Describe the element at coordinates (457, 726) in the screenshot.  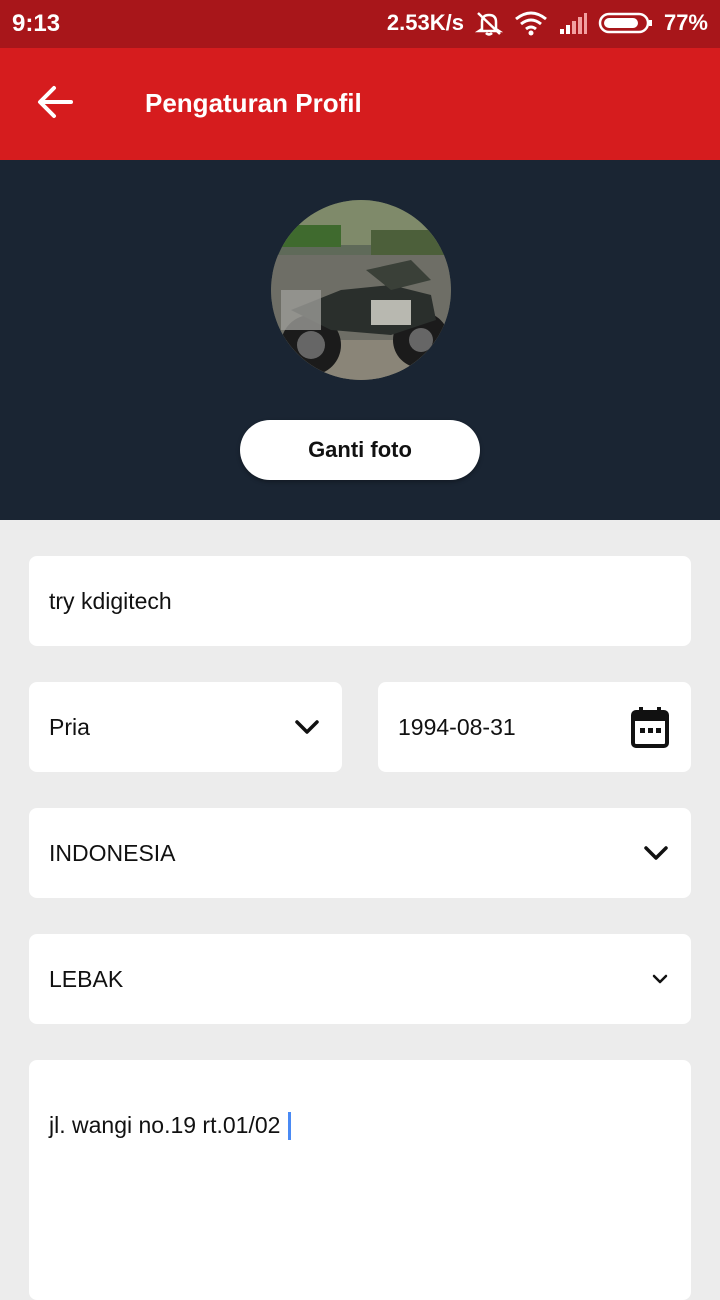
I see `birth-date-value: 1994-08-31` at that location.